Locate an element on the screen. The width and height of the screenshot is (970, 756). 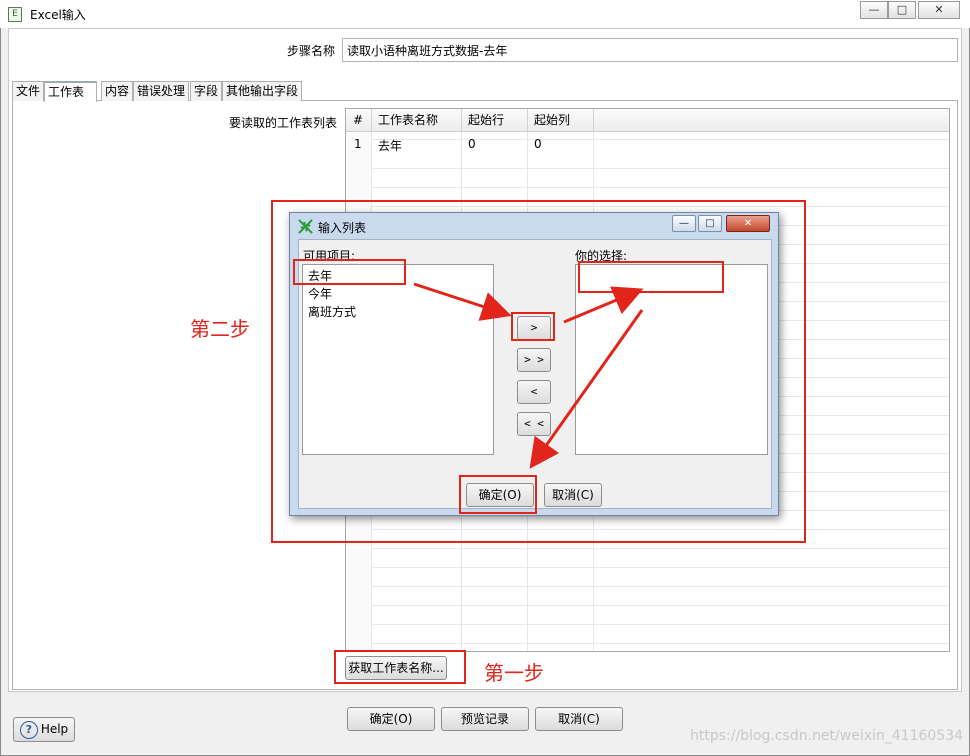
annotation-step-two: 第二步 is located at coordinates (220, 329).